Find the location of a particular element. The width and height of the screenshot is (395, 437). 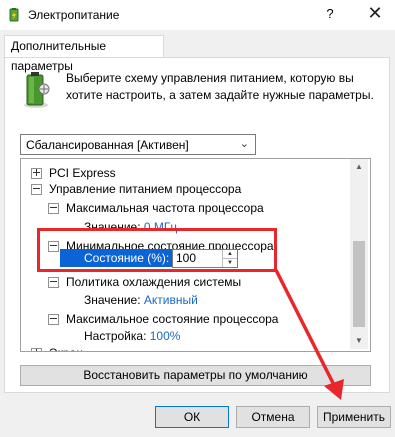

scroll-thumb is located at coordinates (359, 284).